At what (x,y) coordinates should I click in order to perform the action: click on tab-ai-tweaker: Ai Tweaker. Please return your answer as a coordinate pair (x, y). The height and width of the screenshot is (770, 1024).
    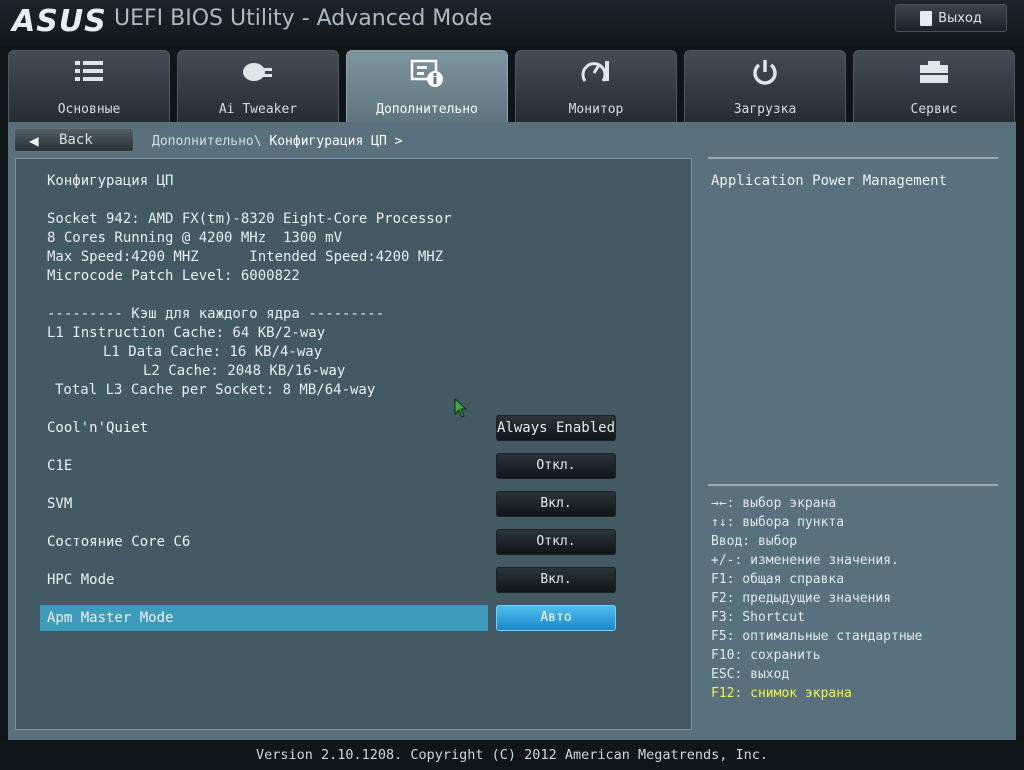
    Looking at the image, I should click on (258, 86).